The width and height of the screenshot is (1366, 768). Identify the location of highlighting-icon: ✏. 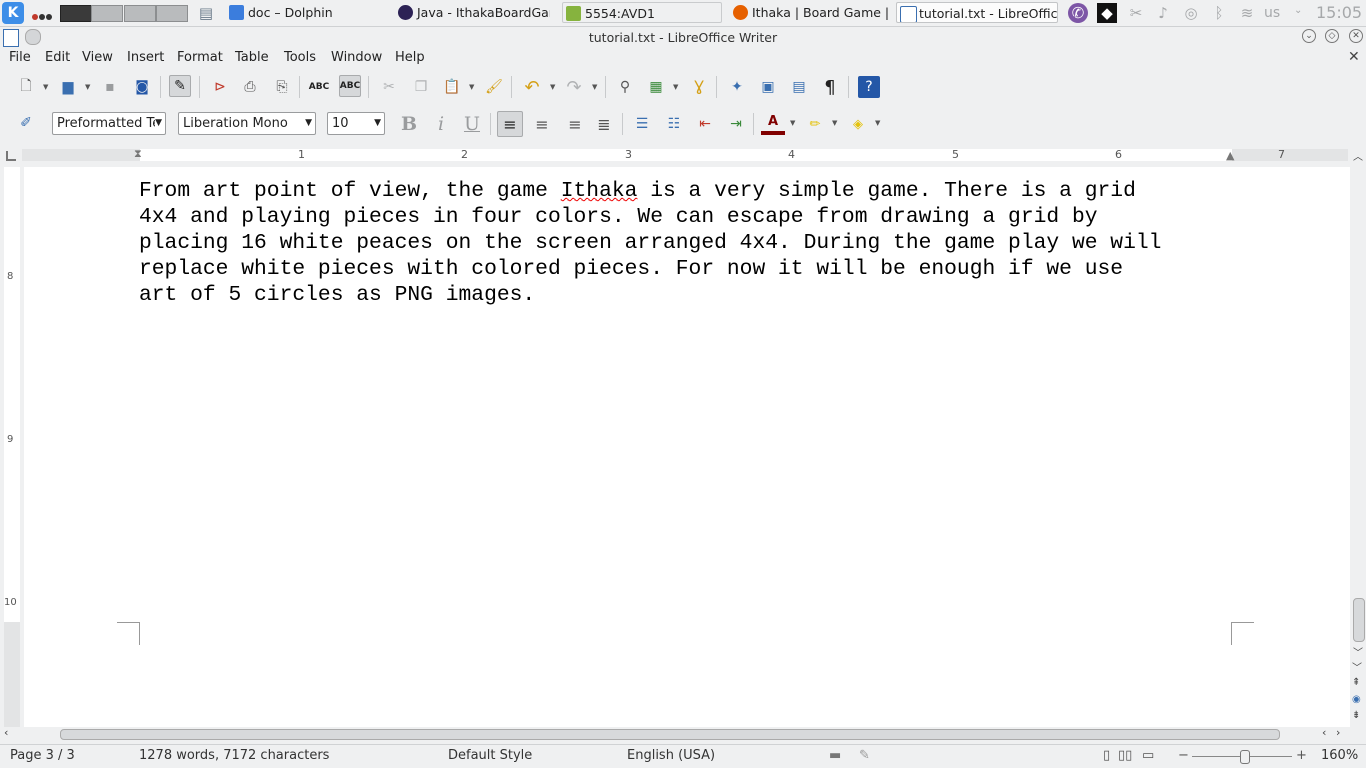
(815, 124).